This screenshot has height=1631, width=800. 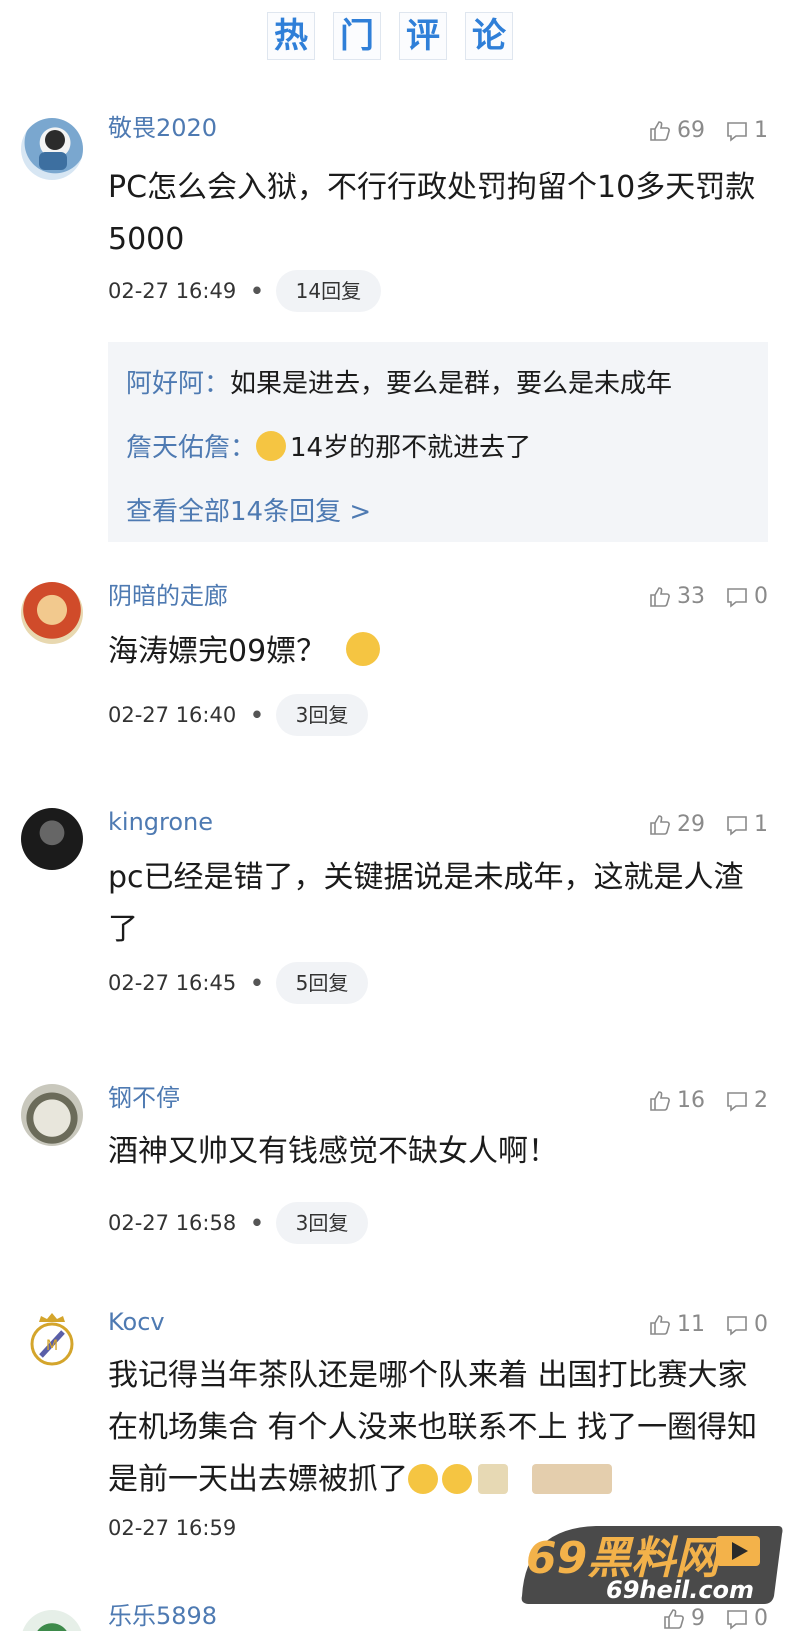 I want to click on timestamp: 02-27 16:59, so click(x=172, y=1528).